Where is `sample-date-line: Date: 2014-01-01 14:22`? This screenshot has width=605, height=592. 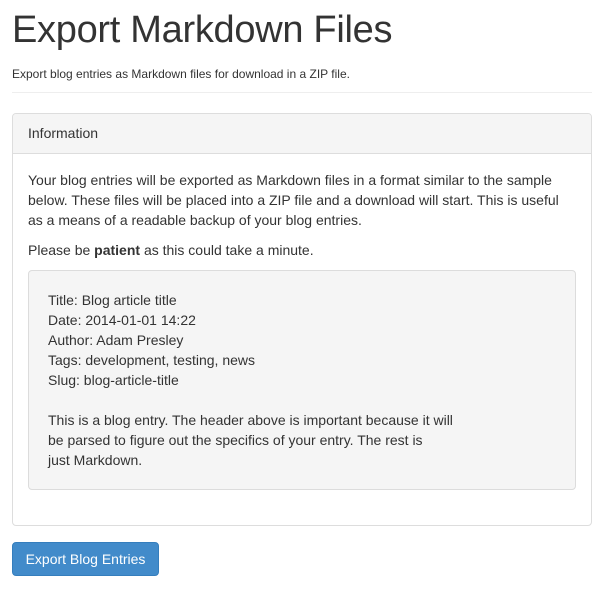 sample-date-line: Date: 2014-01-01 14:22 is located at coordinates (122, 320).